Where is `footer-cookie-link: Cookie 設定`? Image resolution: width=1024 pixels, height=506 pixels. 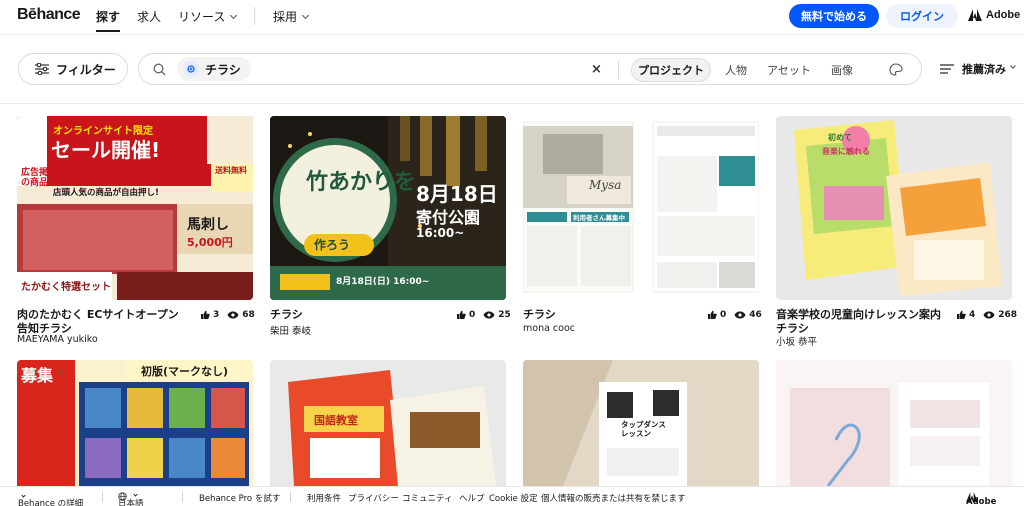
footer-cookie-link: Cookie 設定 is located at coordinates (513, 498).